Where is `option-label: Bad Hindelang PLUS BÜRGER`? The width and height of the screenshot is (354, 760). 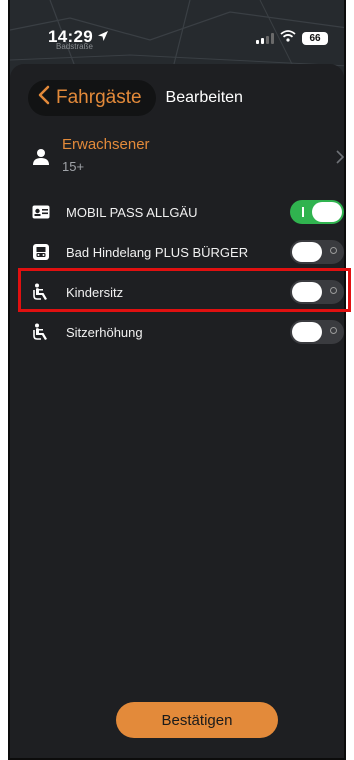 option-label: Bad Hindelang PLUS BÜRGER is located at coordinates (157, 252).